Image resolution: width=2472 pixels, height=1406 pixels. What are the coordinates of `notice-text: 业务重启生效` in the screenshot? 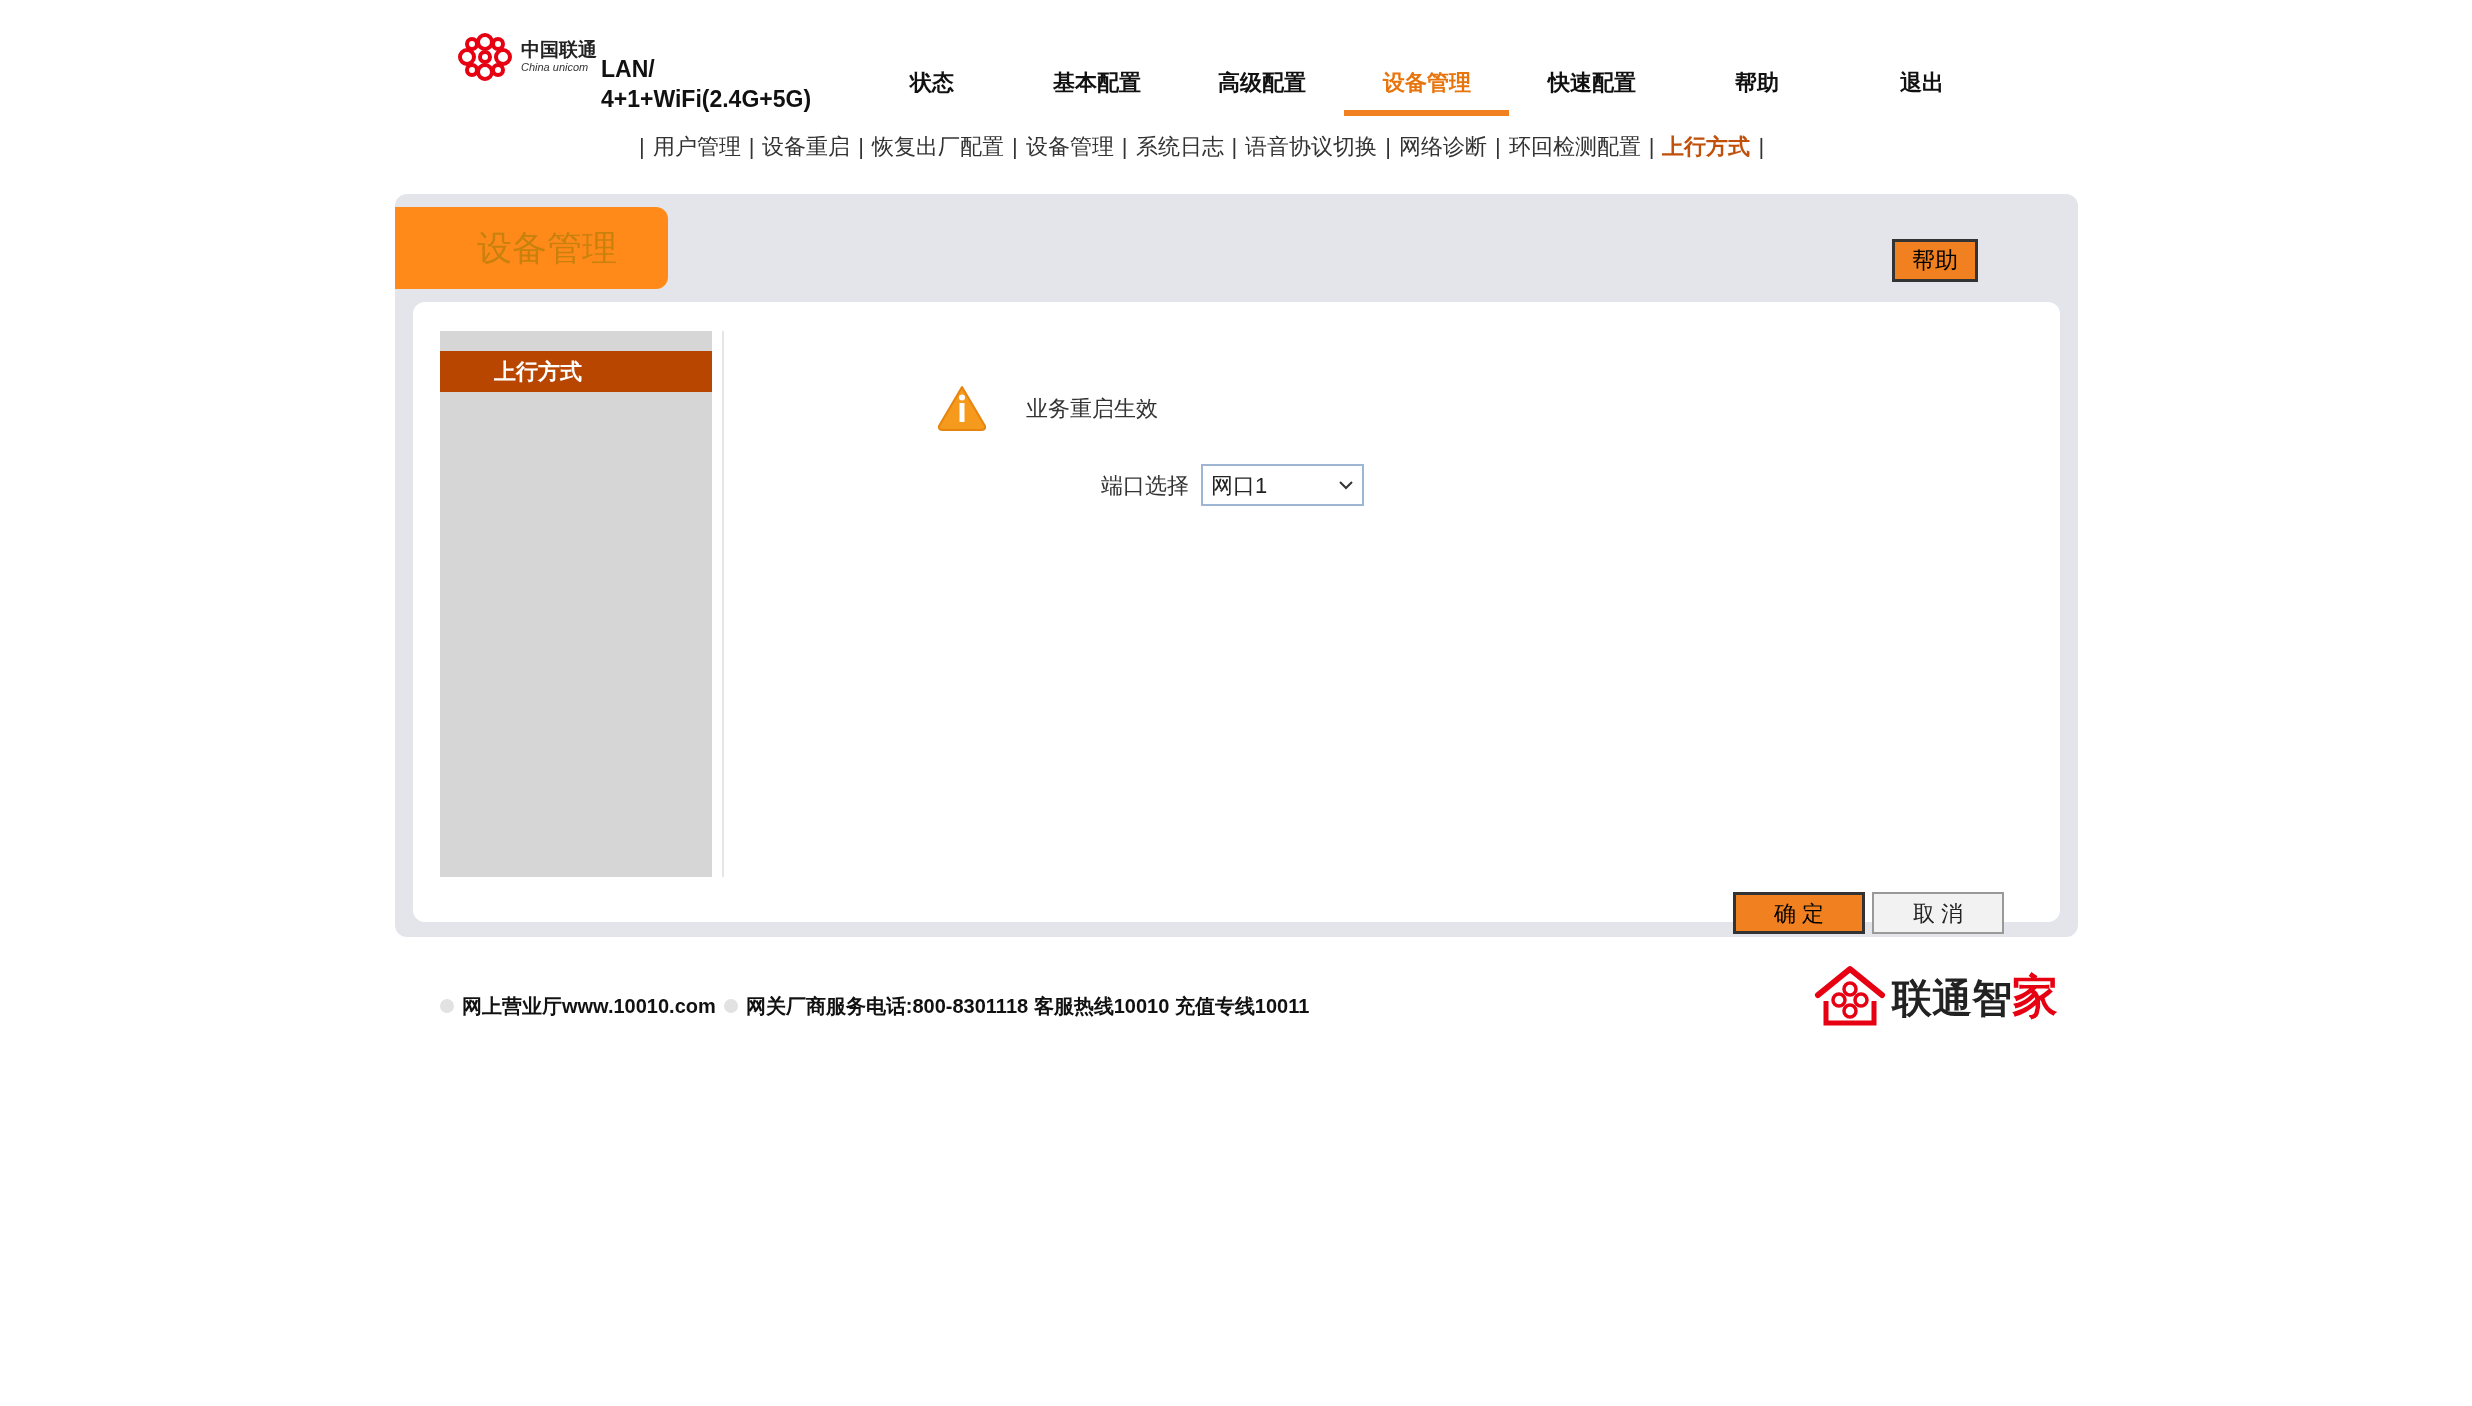 It's located at (1092, 408).